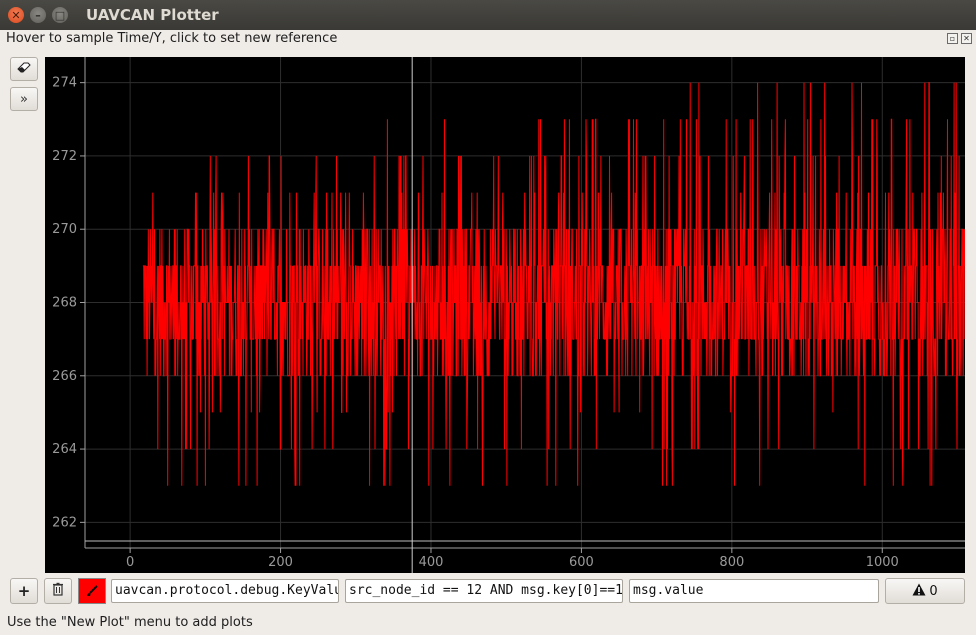 The height and width of the screenshot is (635, 976). Describe the element at coordinates (64, 229) in the screenshot. I see `y-tick-label: 270` at that location.